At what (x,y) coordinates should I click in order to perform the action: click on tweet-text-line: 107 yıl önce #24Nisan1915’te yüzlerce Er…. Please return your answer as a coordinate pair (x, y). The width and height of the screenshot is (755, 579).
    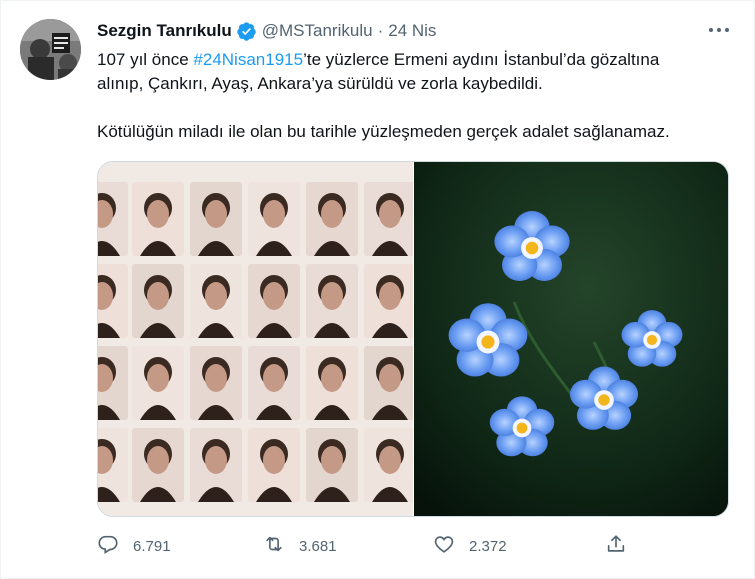
    Looking at the image, I should click on (417, 60).